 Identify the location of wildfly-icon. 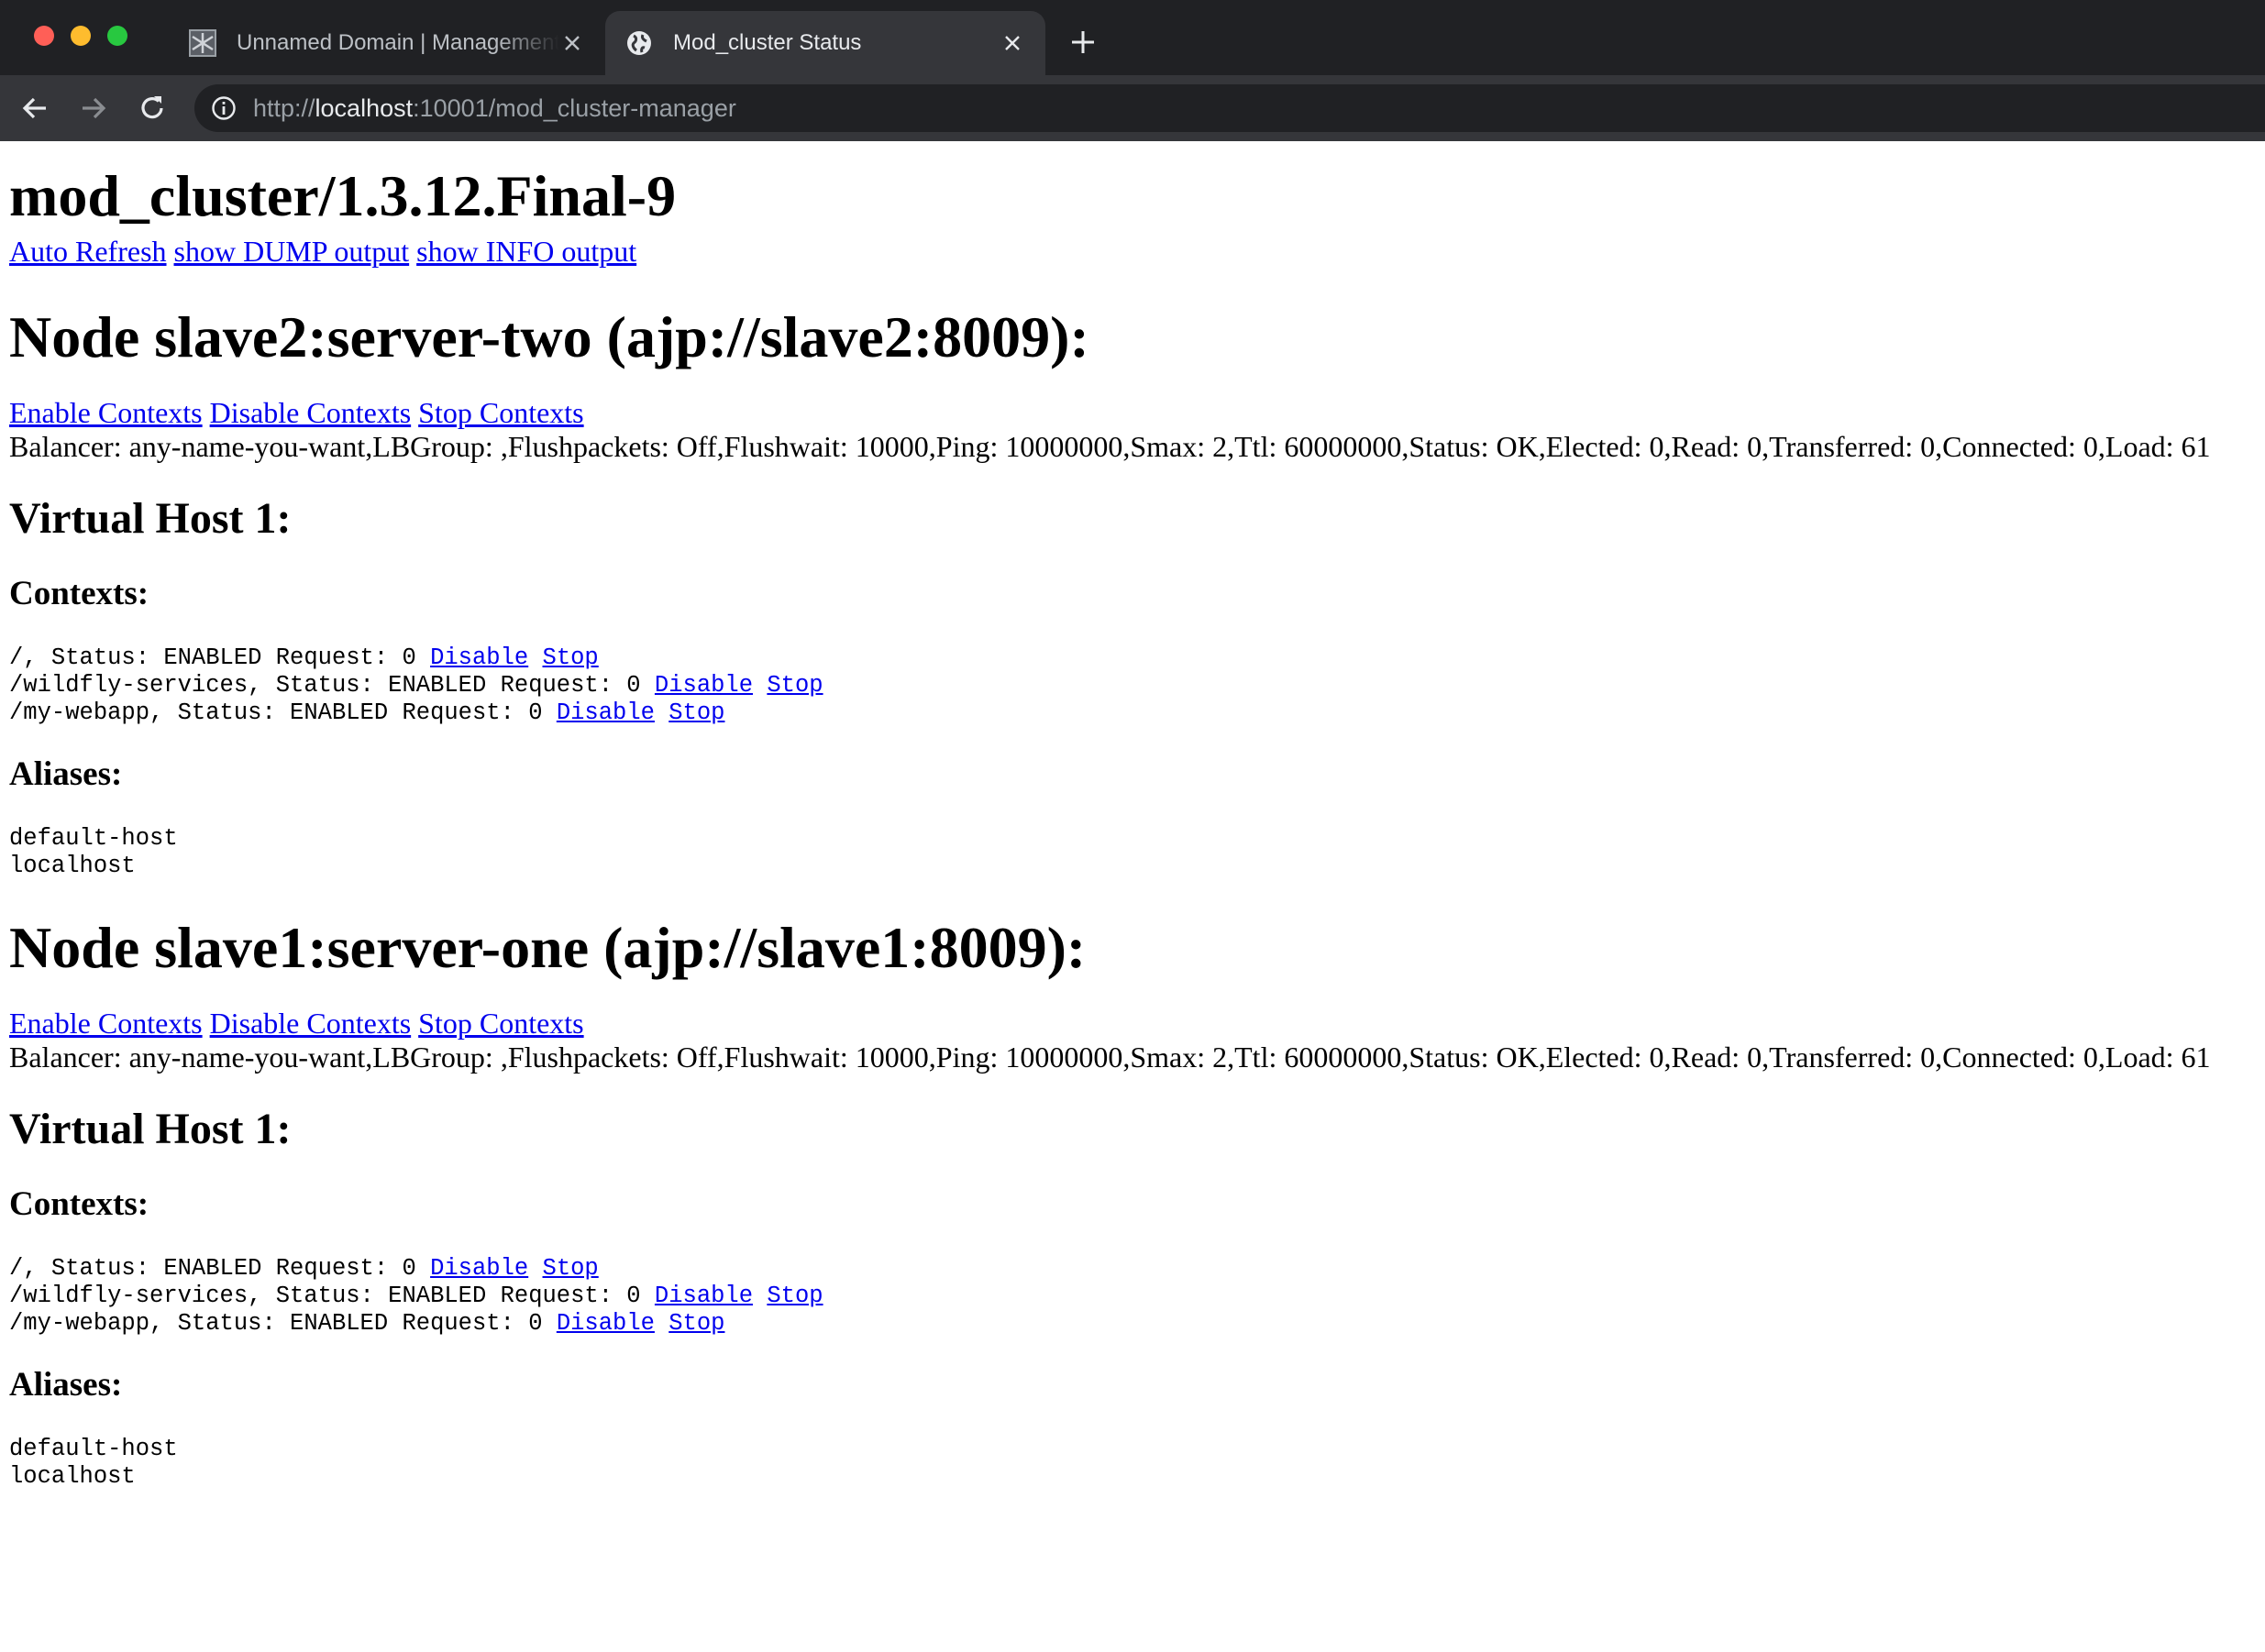
(203, 43).